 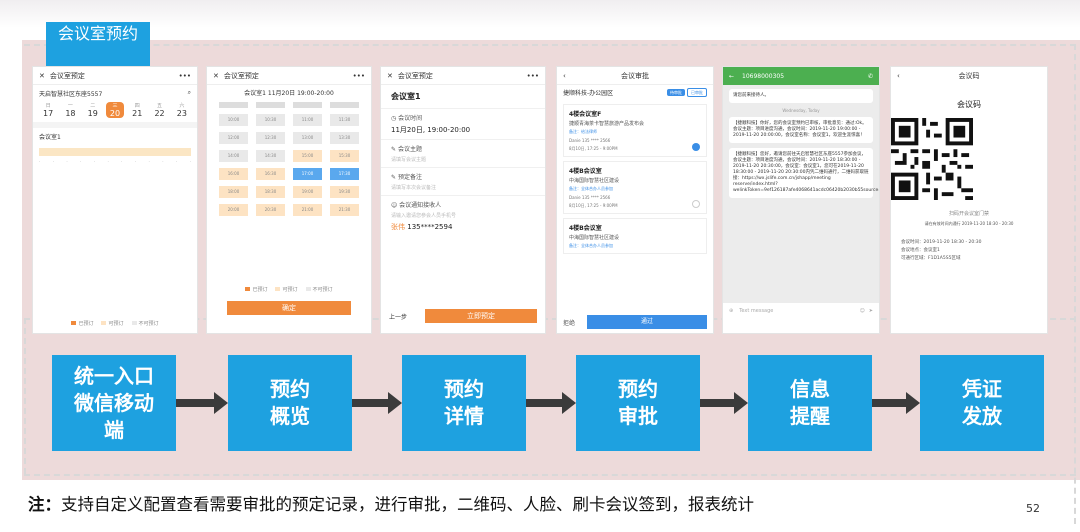 What do you see at coordinates (71, 94) in the screenshot?
I see `location-label: 天启智慧社区东座5557` at bounding box center [71, 94].